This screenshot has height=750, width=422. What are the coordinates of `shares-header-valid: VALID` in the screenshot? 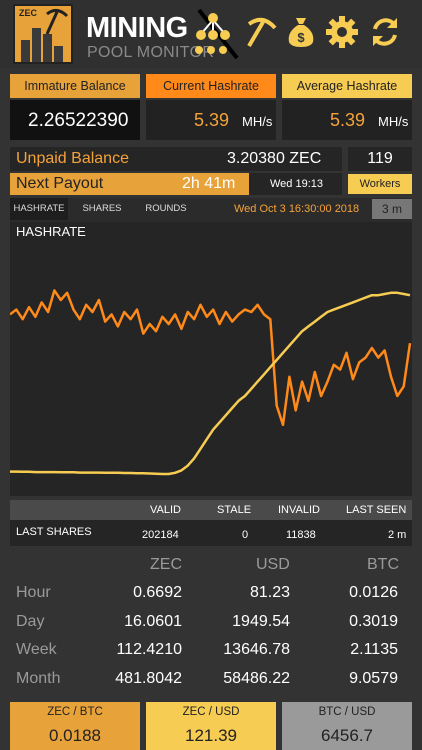 It's located at (165, 510).